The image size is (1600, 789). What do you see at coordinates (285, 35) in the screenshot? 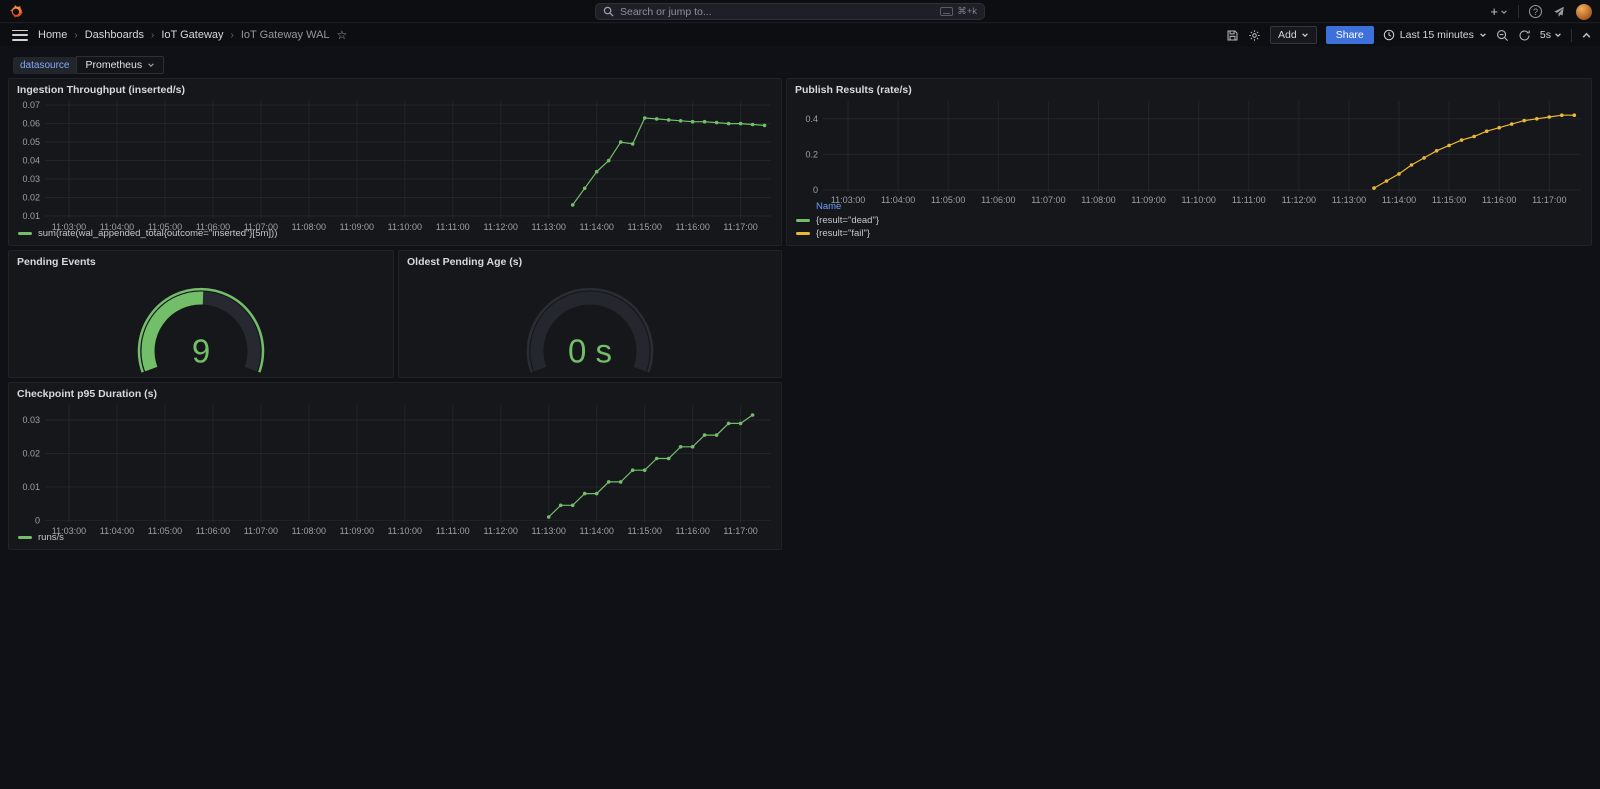
I see `breadcrumb-current: IoT Gateway WAL` at bounding box center [285, 35].